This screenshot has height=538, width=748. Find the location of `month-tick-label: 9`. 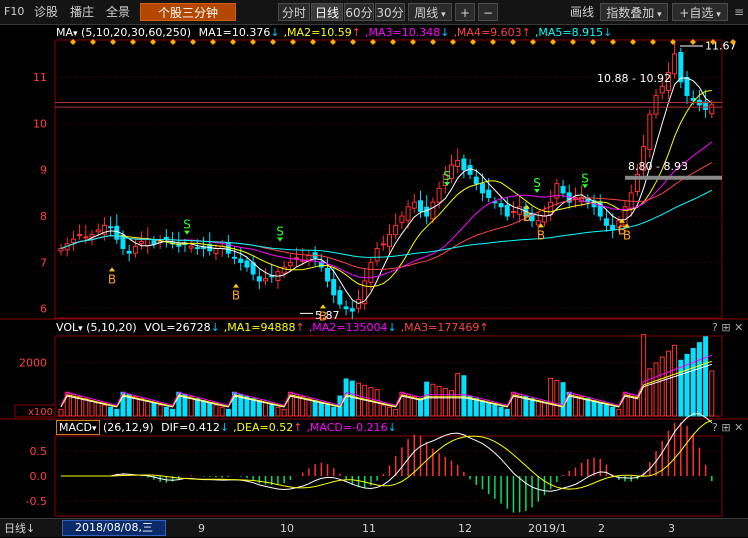

month-tick-label: 9 is located at coordinates (201, 528).